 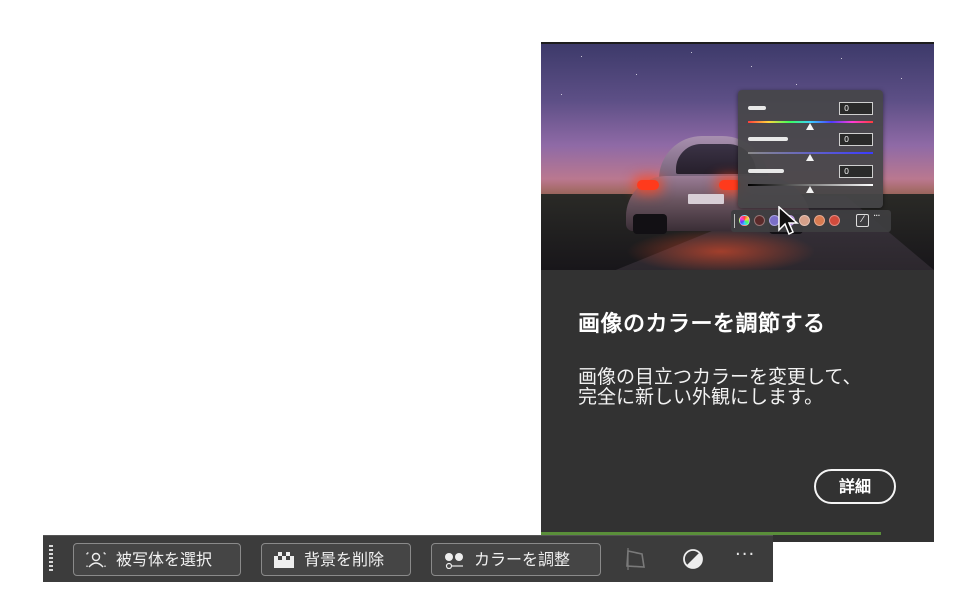 What do you see at coordinates (702, 324) in the screenshot?
I see `tooltip-title: 画像のカラーを調節する` at bounding box center [702, 324].